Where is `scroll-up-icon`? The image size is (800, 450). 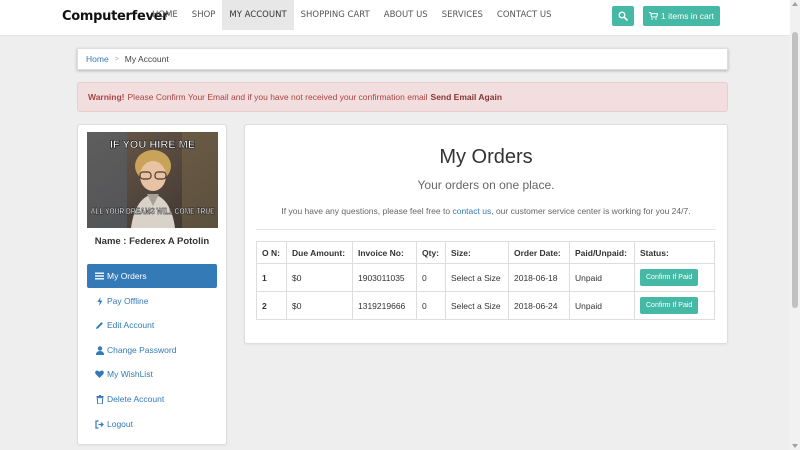
scroll-up-icon is located at coordinates (795, 4).